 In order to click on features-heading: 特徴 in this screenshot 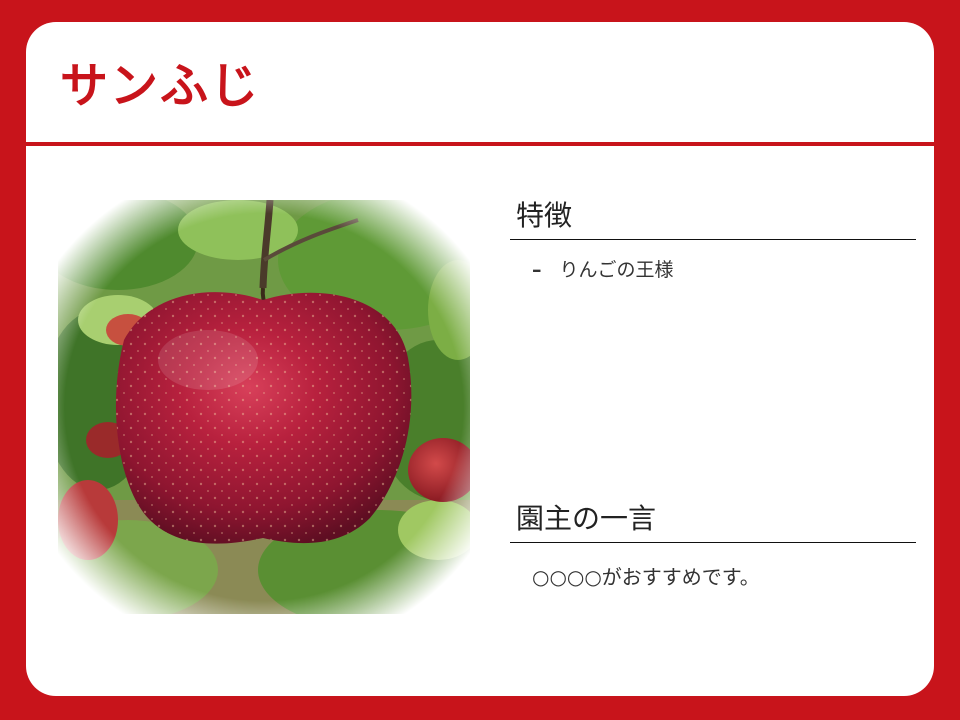, I will do `click(544, 215)`.